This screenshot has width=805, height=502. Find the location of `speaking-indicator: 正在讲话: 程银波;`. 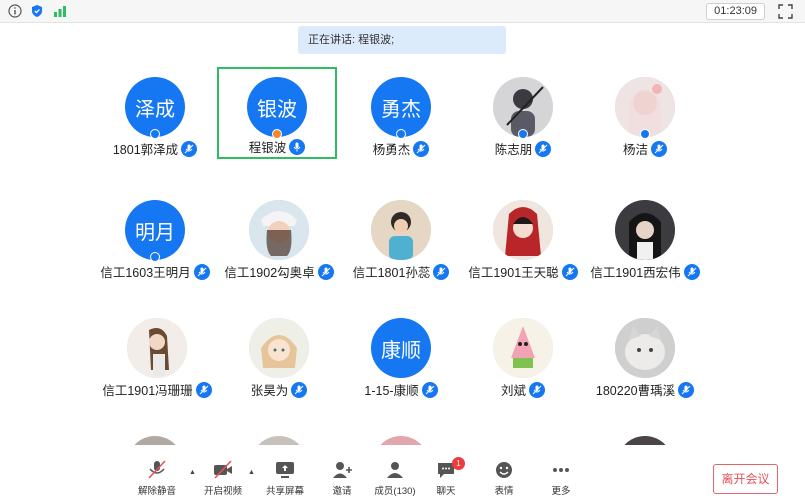

speaking-indicator: 正在讲话: 程银波; is located at coordinates (402, 40).